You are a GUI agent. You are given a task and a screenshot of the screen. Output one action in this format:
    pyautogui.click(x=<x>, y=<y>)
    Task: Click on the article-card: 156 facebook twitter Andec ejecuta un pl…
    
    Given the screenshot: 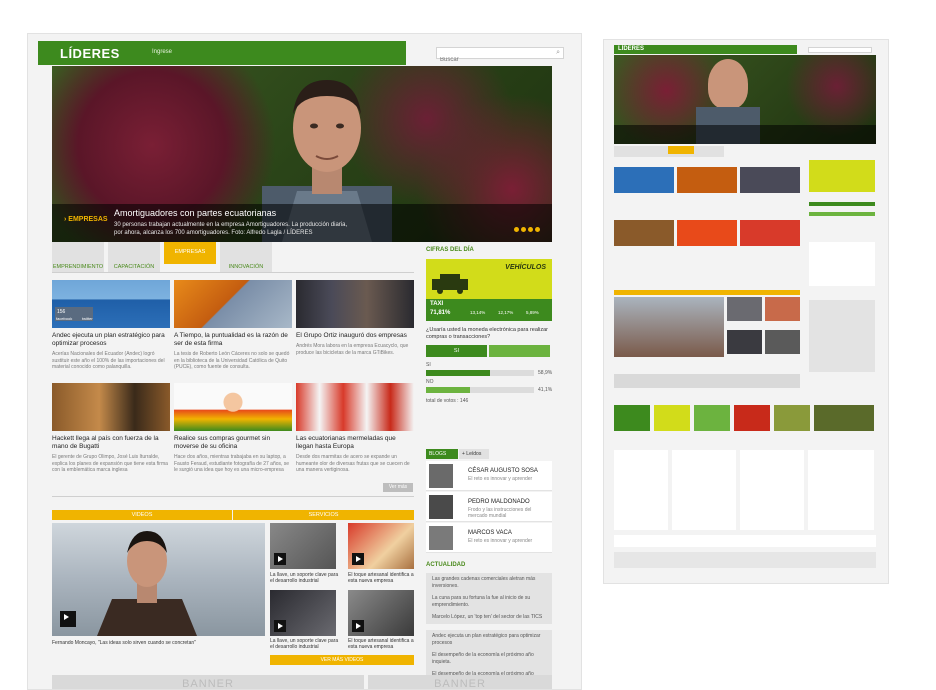 What is the action you would take?
    pyautogui.click(x=111, y=325)
    